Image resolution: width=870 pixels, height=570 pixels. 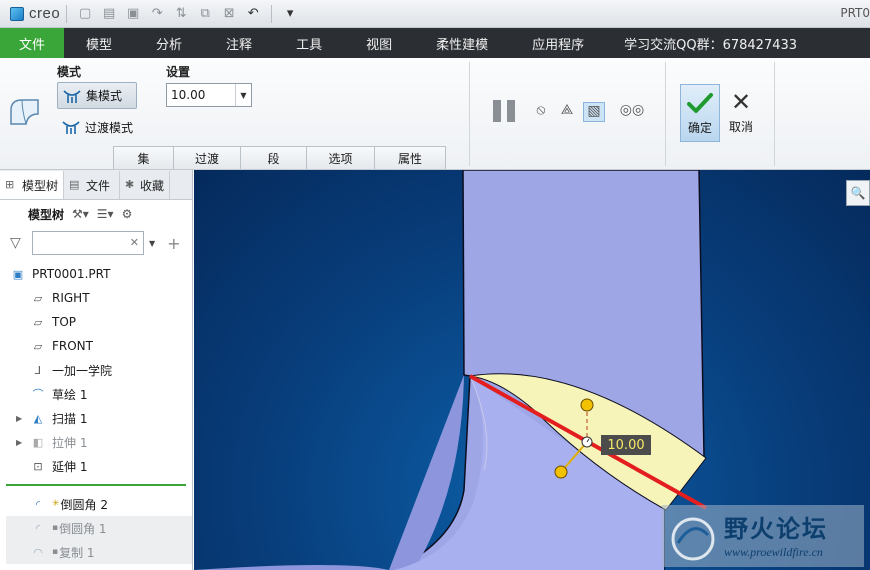 What do you see at coordinates (567, 112) in the screenshot?
I see `geometry-preview-icon: ⟁` at bounding box center [567, 112].